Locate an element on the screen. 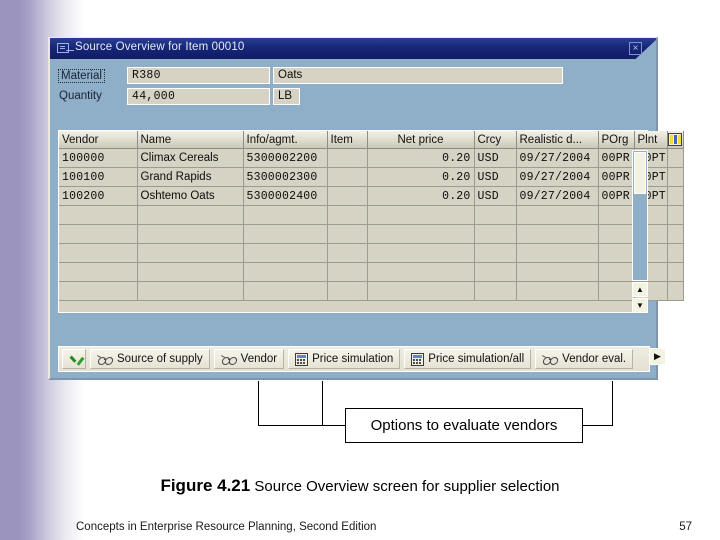 This screenshot has width=720, height=540. close-icon: × is located at coordinates (635, 48).